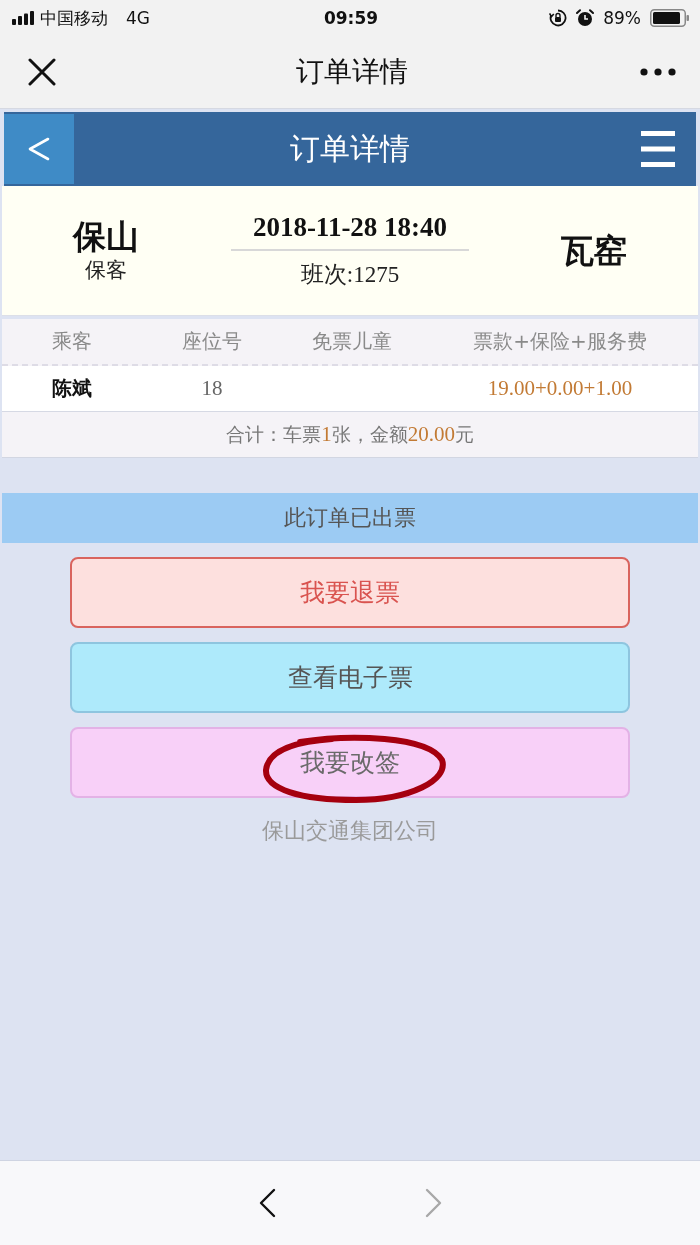  I want to click on view-button: 查看电子票, so click(350, 677).